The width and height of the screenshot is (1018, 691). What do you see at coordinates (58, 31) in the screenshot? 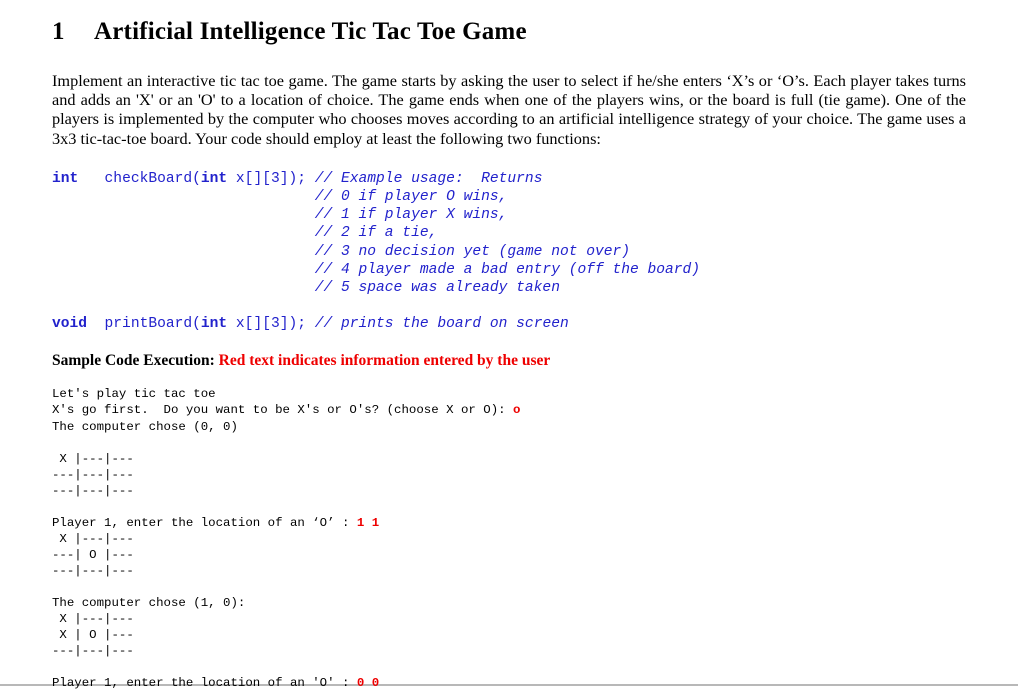
I see `section-number: 1` at bounding box center [58, 31].